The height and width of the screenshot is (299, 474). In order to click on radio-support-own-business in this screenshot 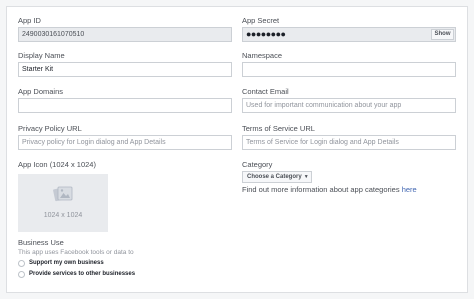, I will do `click(21, 263)`.